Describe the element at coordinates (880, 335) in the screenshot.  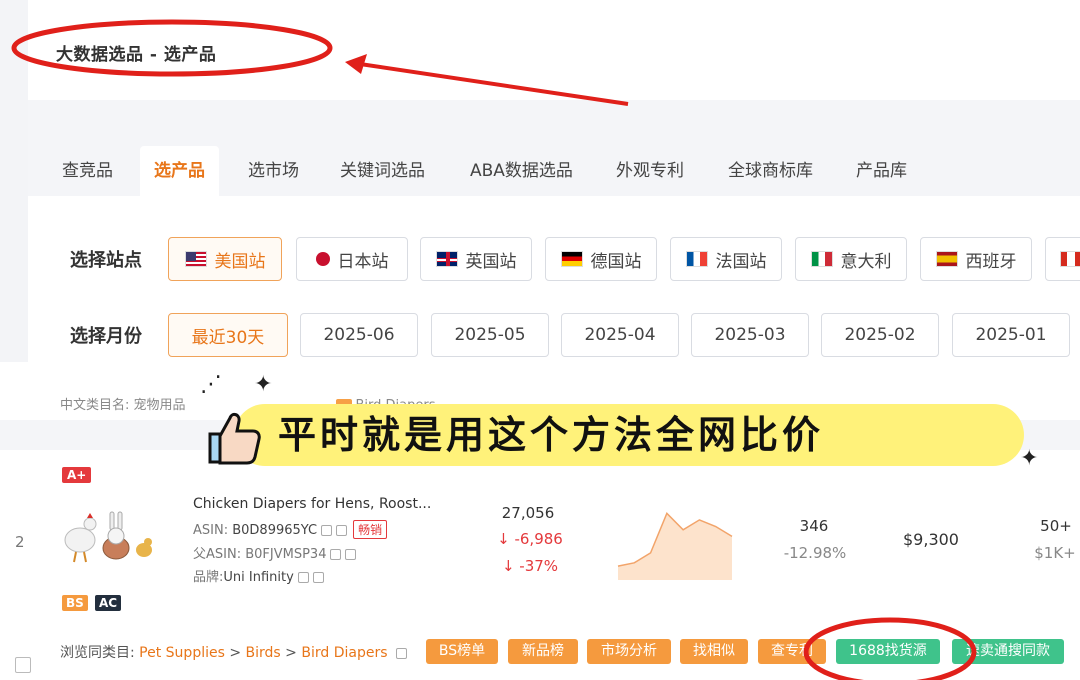
I see `month-chip-2025-02: 2025-02` at that location.